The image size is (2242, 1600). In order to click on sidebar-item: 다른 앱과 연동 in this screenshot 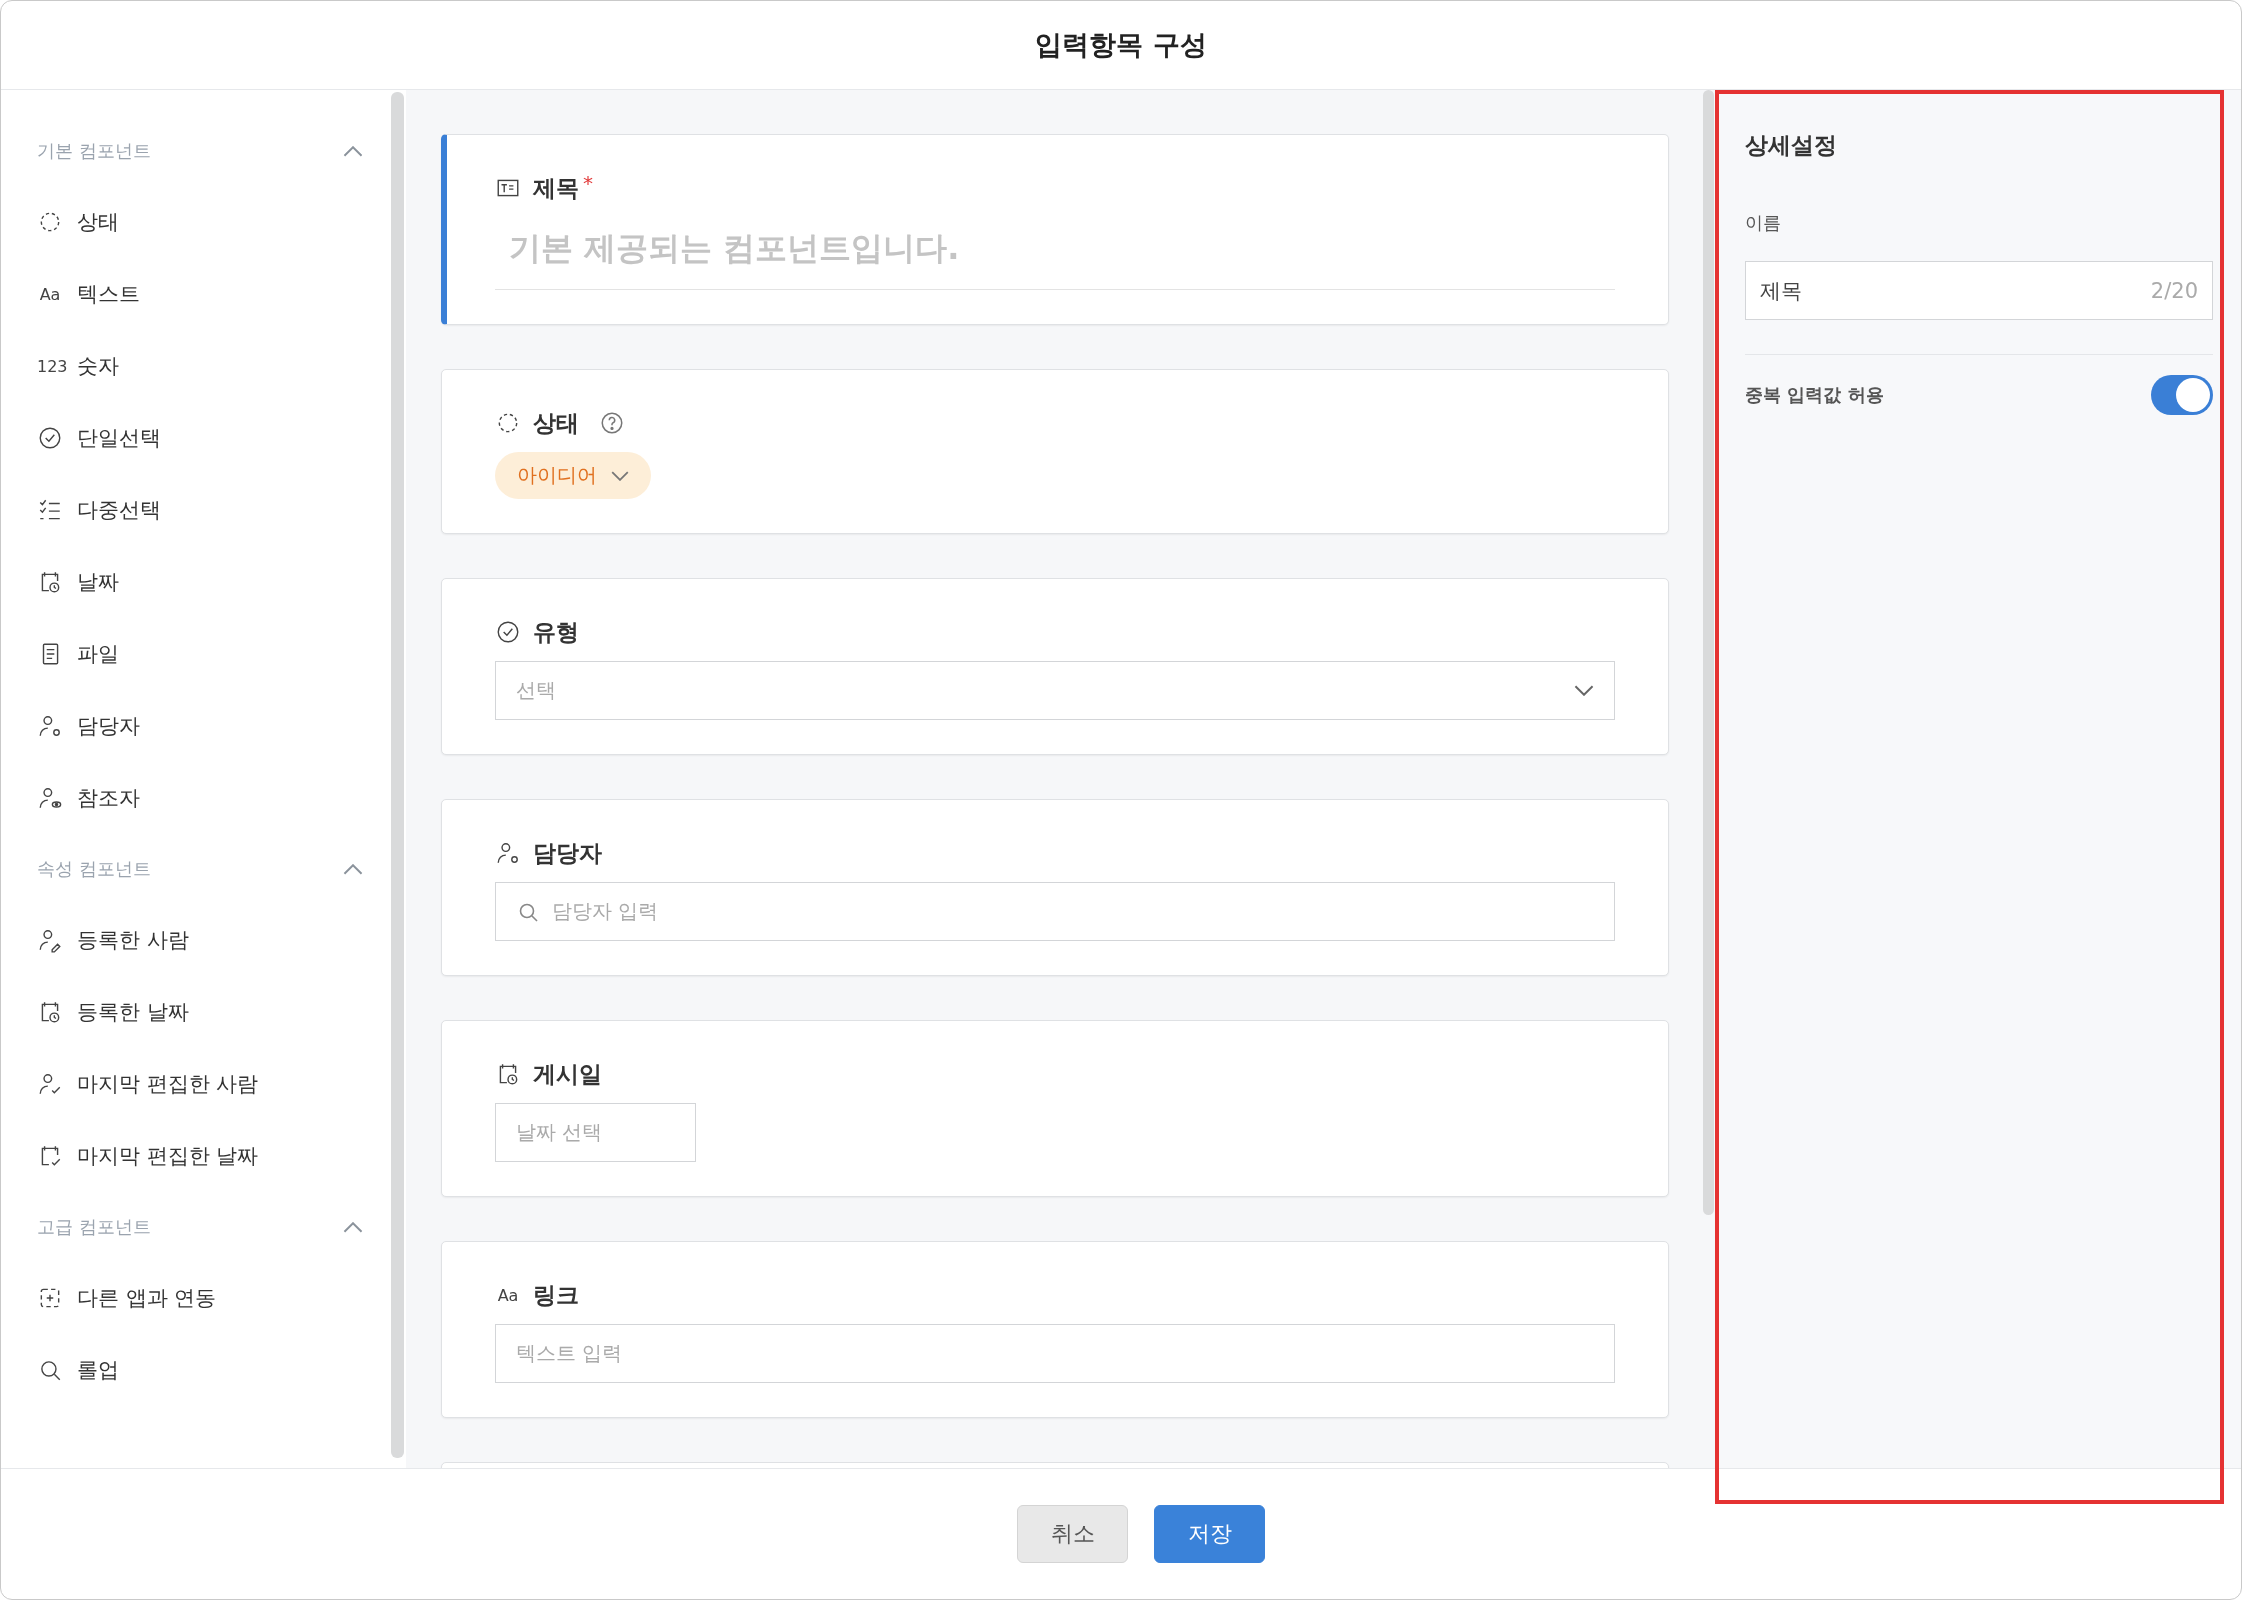, I will do `click(214, 1298)`.